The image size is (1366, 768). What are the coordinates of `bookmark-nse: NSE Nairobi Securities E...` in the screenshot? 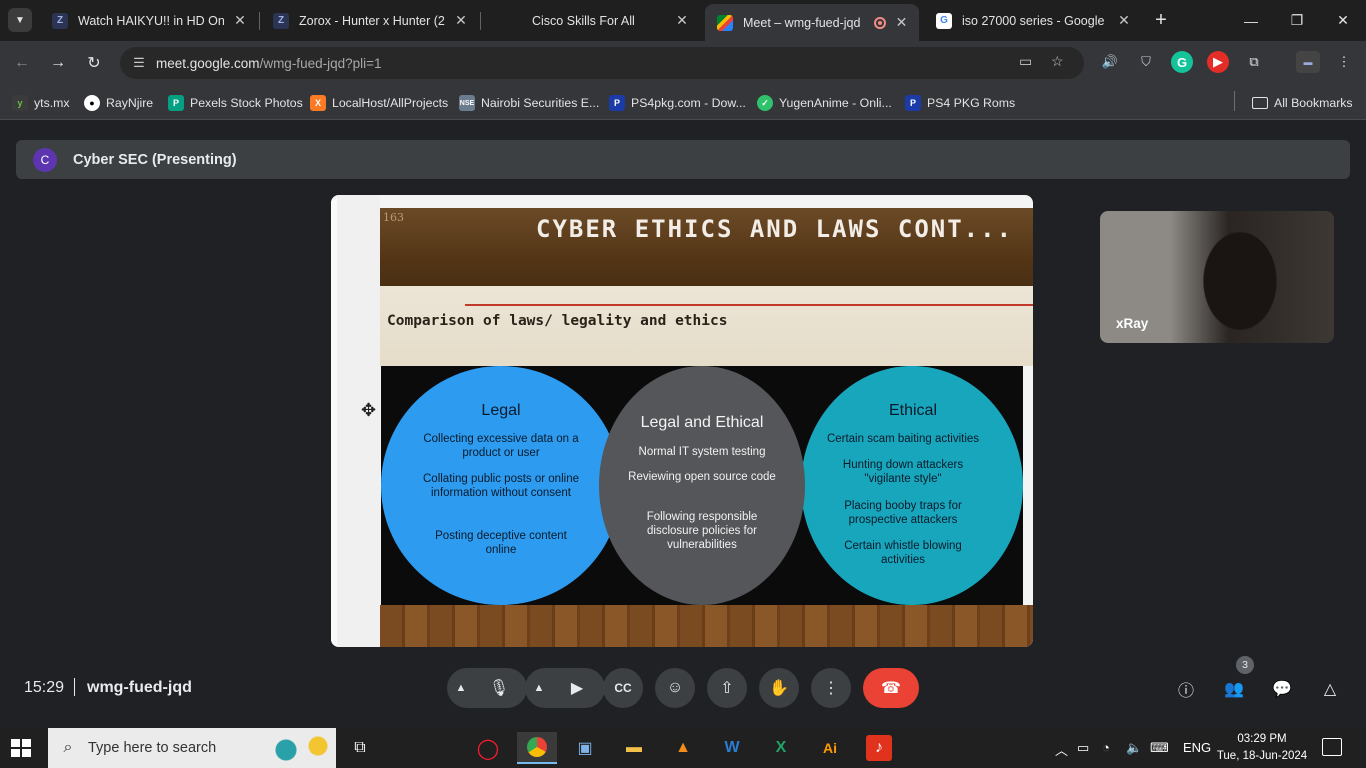 It's located at (529, 103).